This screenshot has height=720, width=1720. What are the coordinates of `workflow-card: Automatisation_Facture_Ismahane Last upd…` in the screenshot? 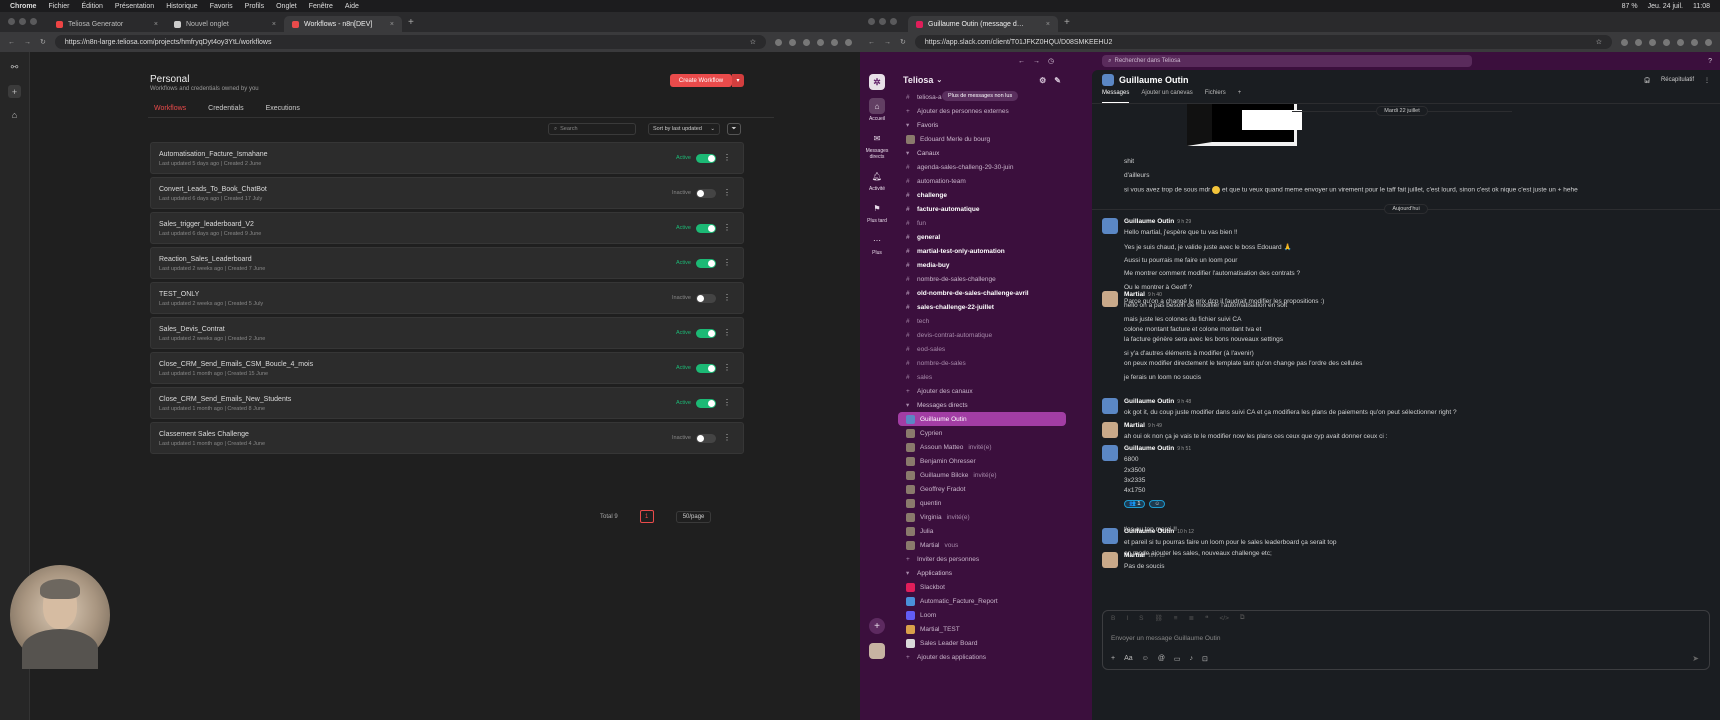 It's located at (447, 158).